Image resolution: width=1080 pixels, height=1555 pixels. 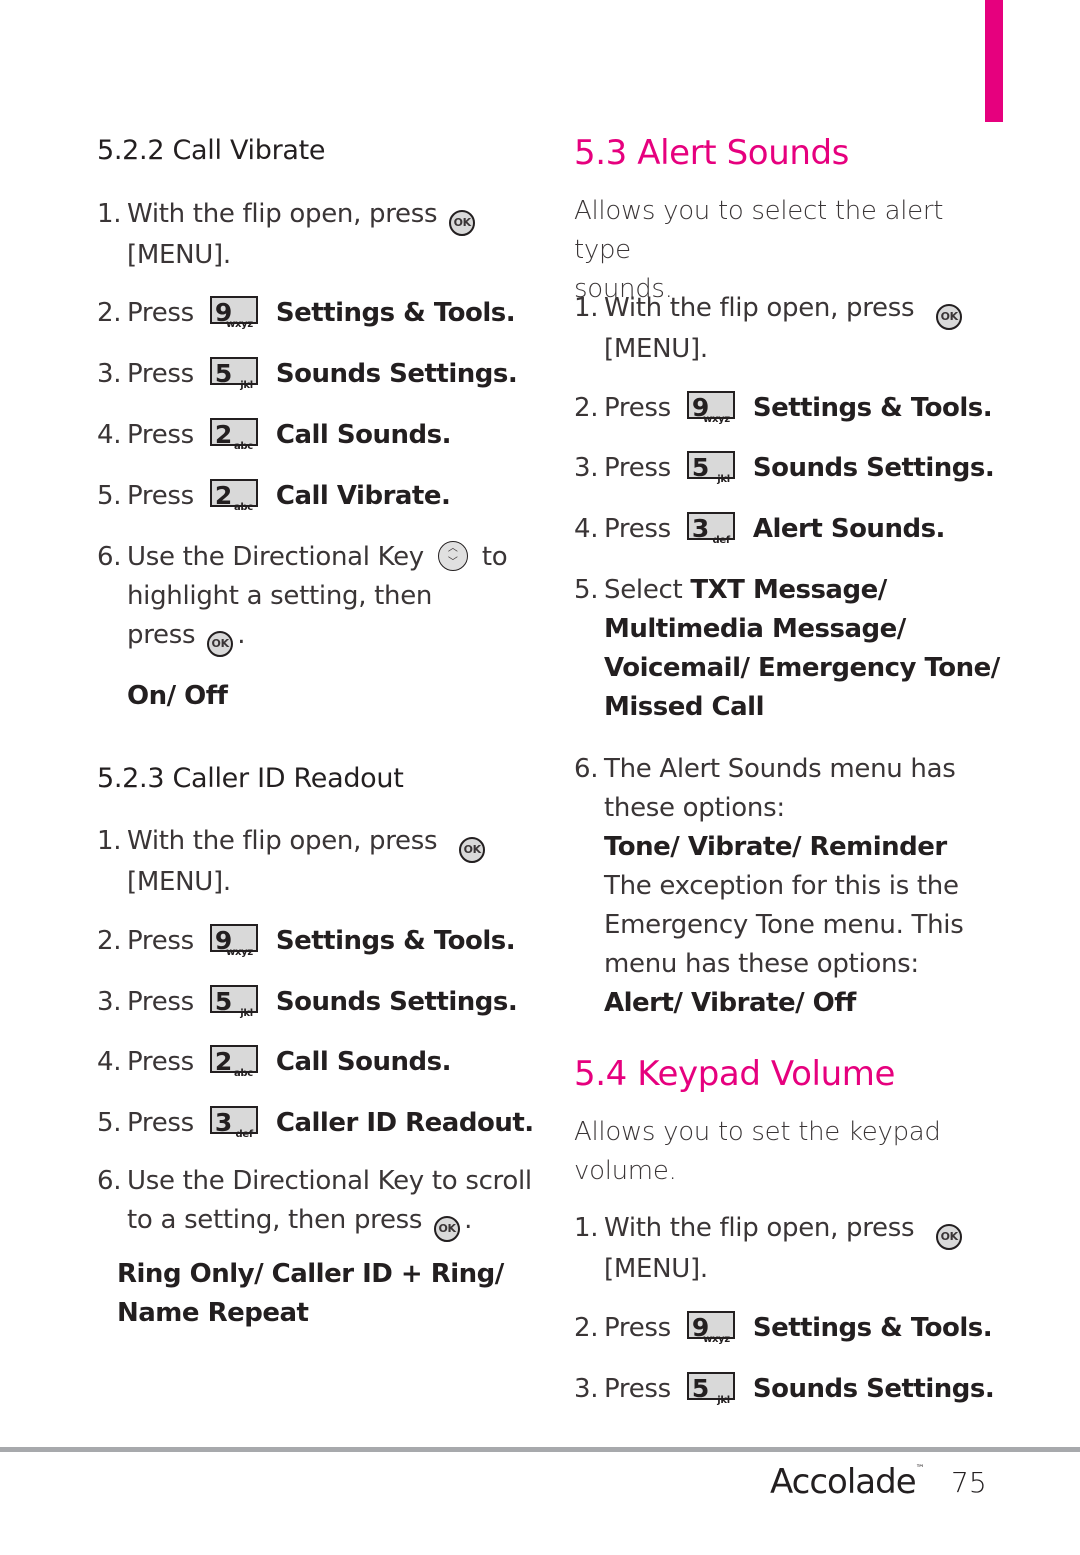 I want to click on alert-sounds-step-2: 2. Press 9 wxyz Settings & Tools., so click(x=783, y=408).